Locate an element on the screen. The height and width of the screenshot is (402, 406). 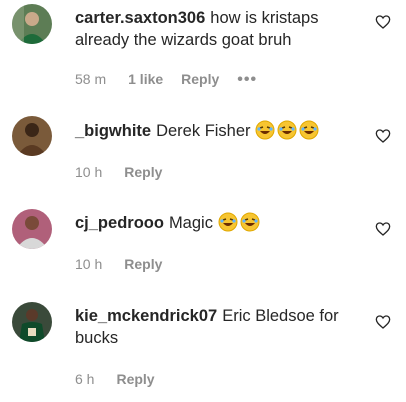
comment-meta: 6 h Reply is located at coordinates (124, 379).